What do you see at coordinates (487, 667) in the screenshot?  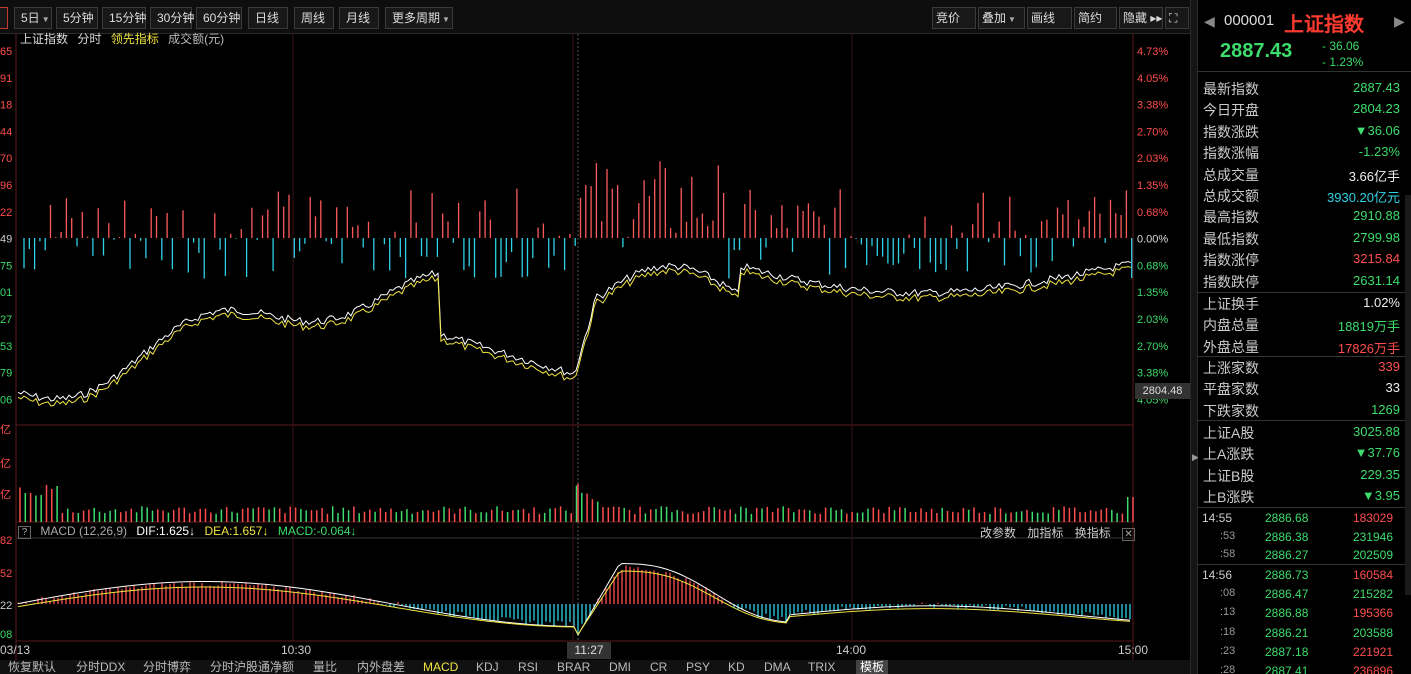 I see `indicator-tab: KDJ` at bounding box center [487, 667].